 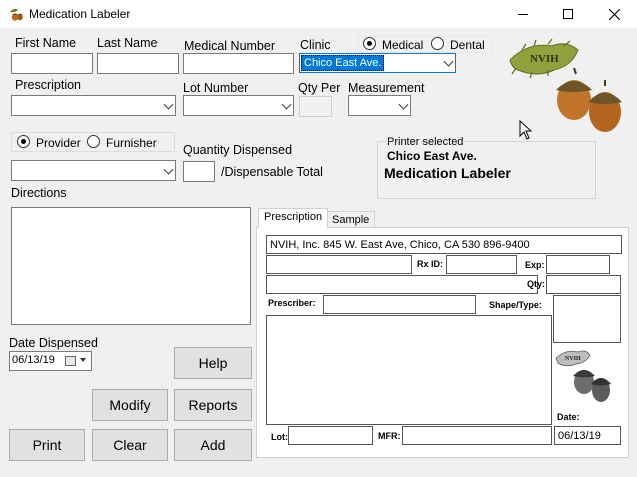 I want to click on medical-number-label: Medical Number, so click(x=230, y=46).